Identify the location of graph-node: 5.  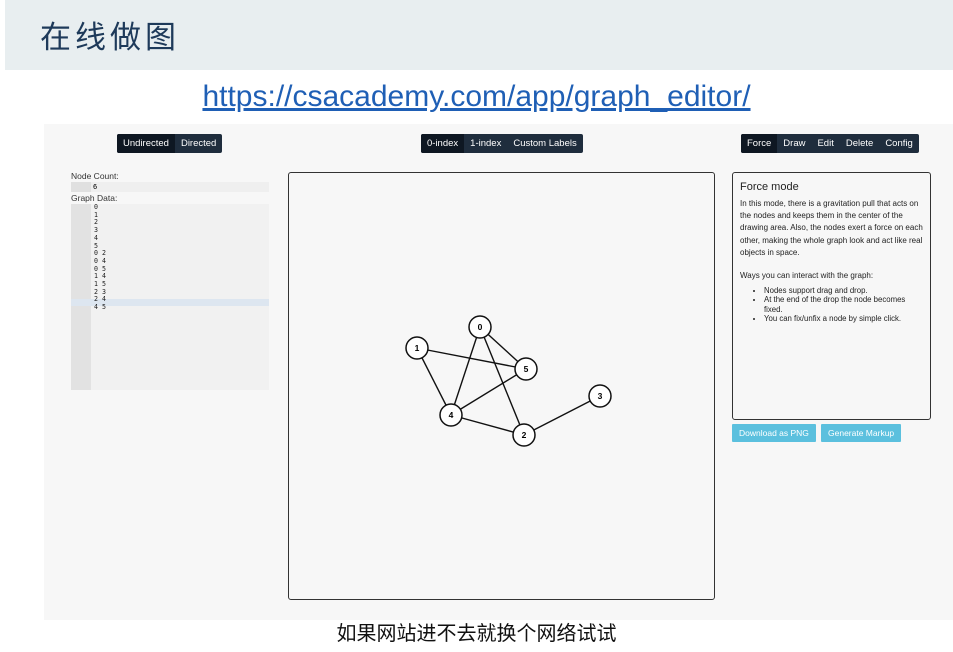
(526, 369).